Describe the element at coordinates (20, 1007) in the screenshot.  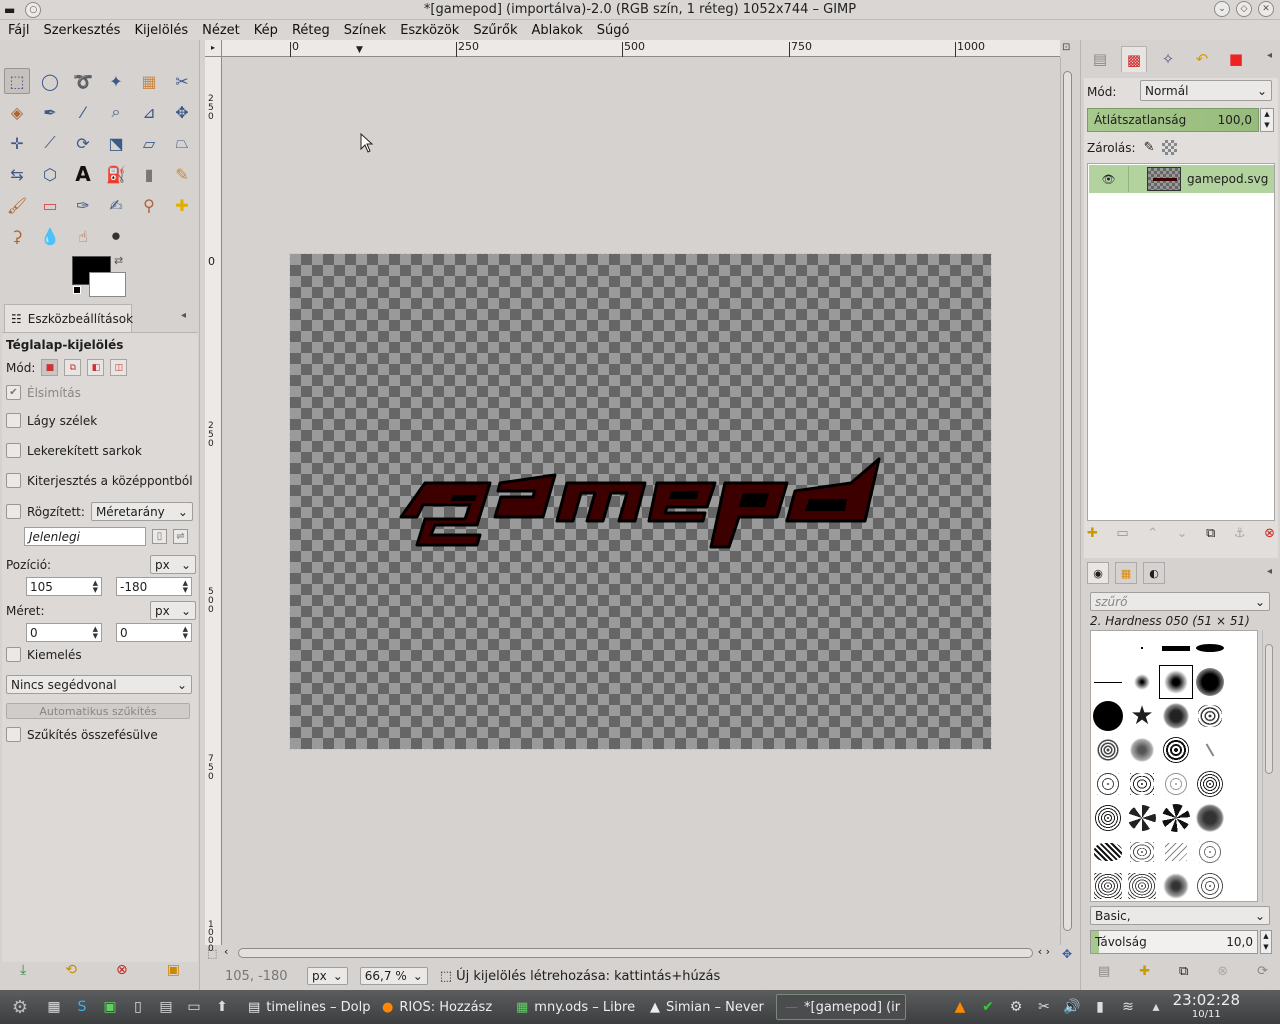
I see `app-launcher-icon: ⚙` at that location.